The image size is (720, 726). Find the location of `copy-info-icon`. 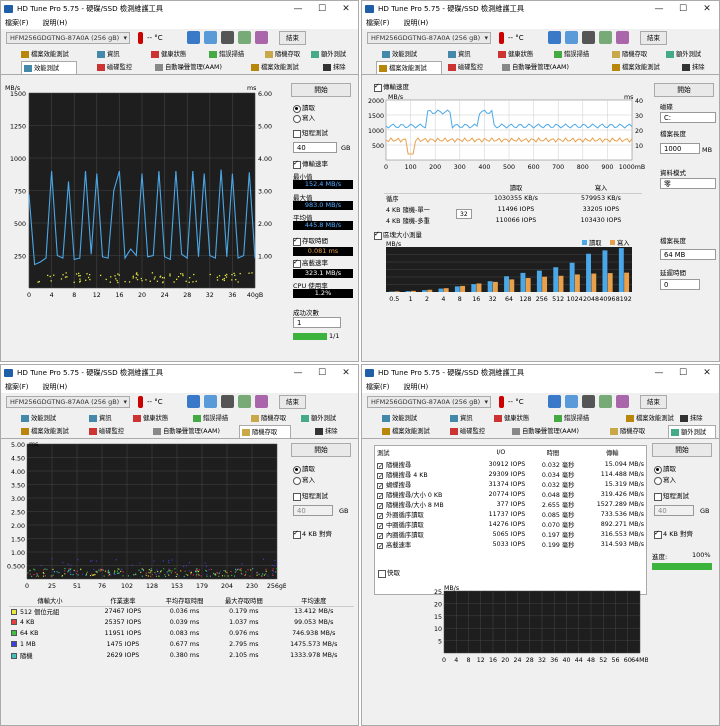

copy-info-icon is located at coordinates (554, 401).